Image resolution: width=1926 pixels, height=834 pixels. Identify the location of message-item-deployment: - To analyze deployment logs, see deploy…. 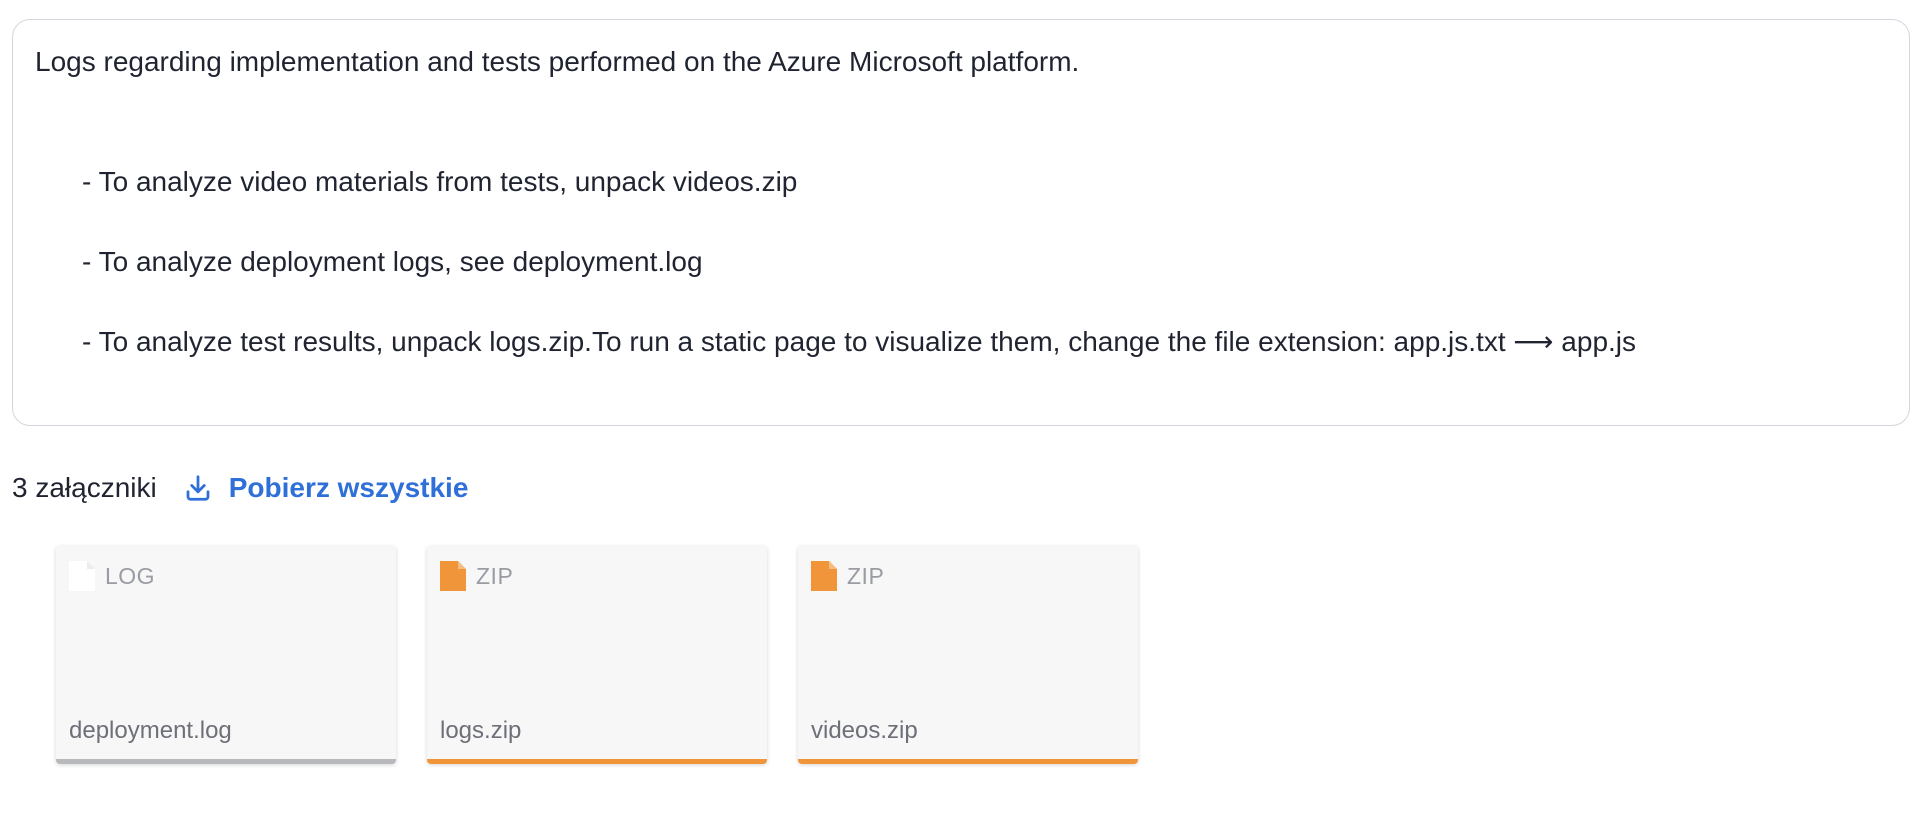
(392, 261).